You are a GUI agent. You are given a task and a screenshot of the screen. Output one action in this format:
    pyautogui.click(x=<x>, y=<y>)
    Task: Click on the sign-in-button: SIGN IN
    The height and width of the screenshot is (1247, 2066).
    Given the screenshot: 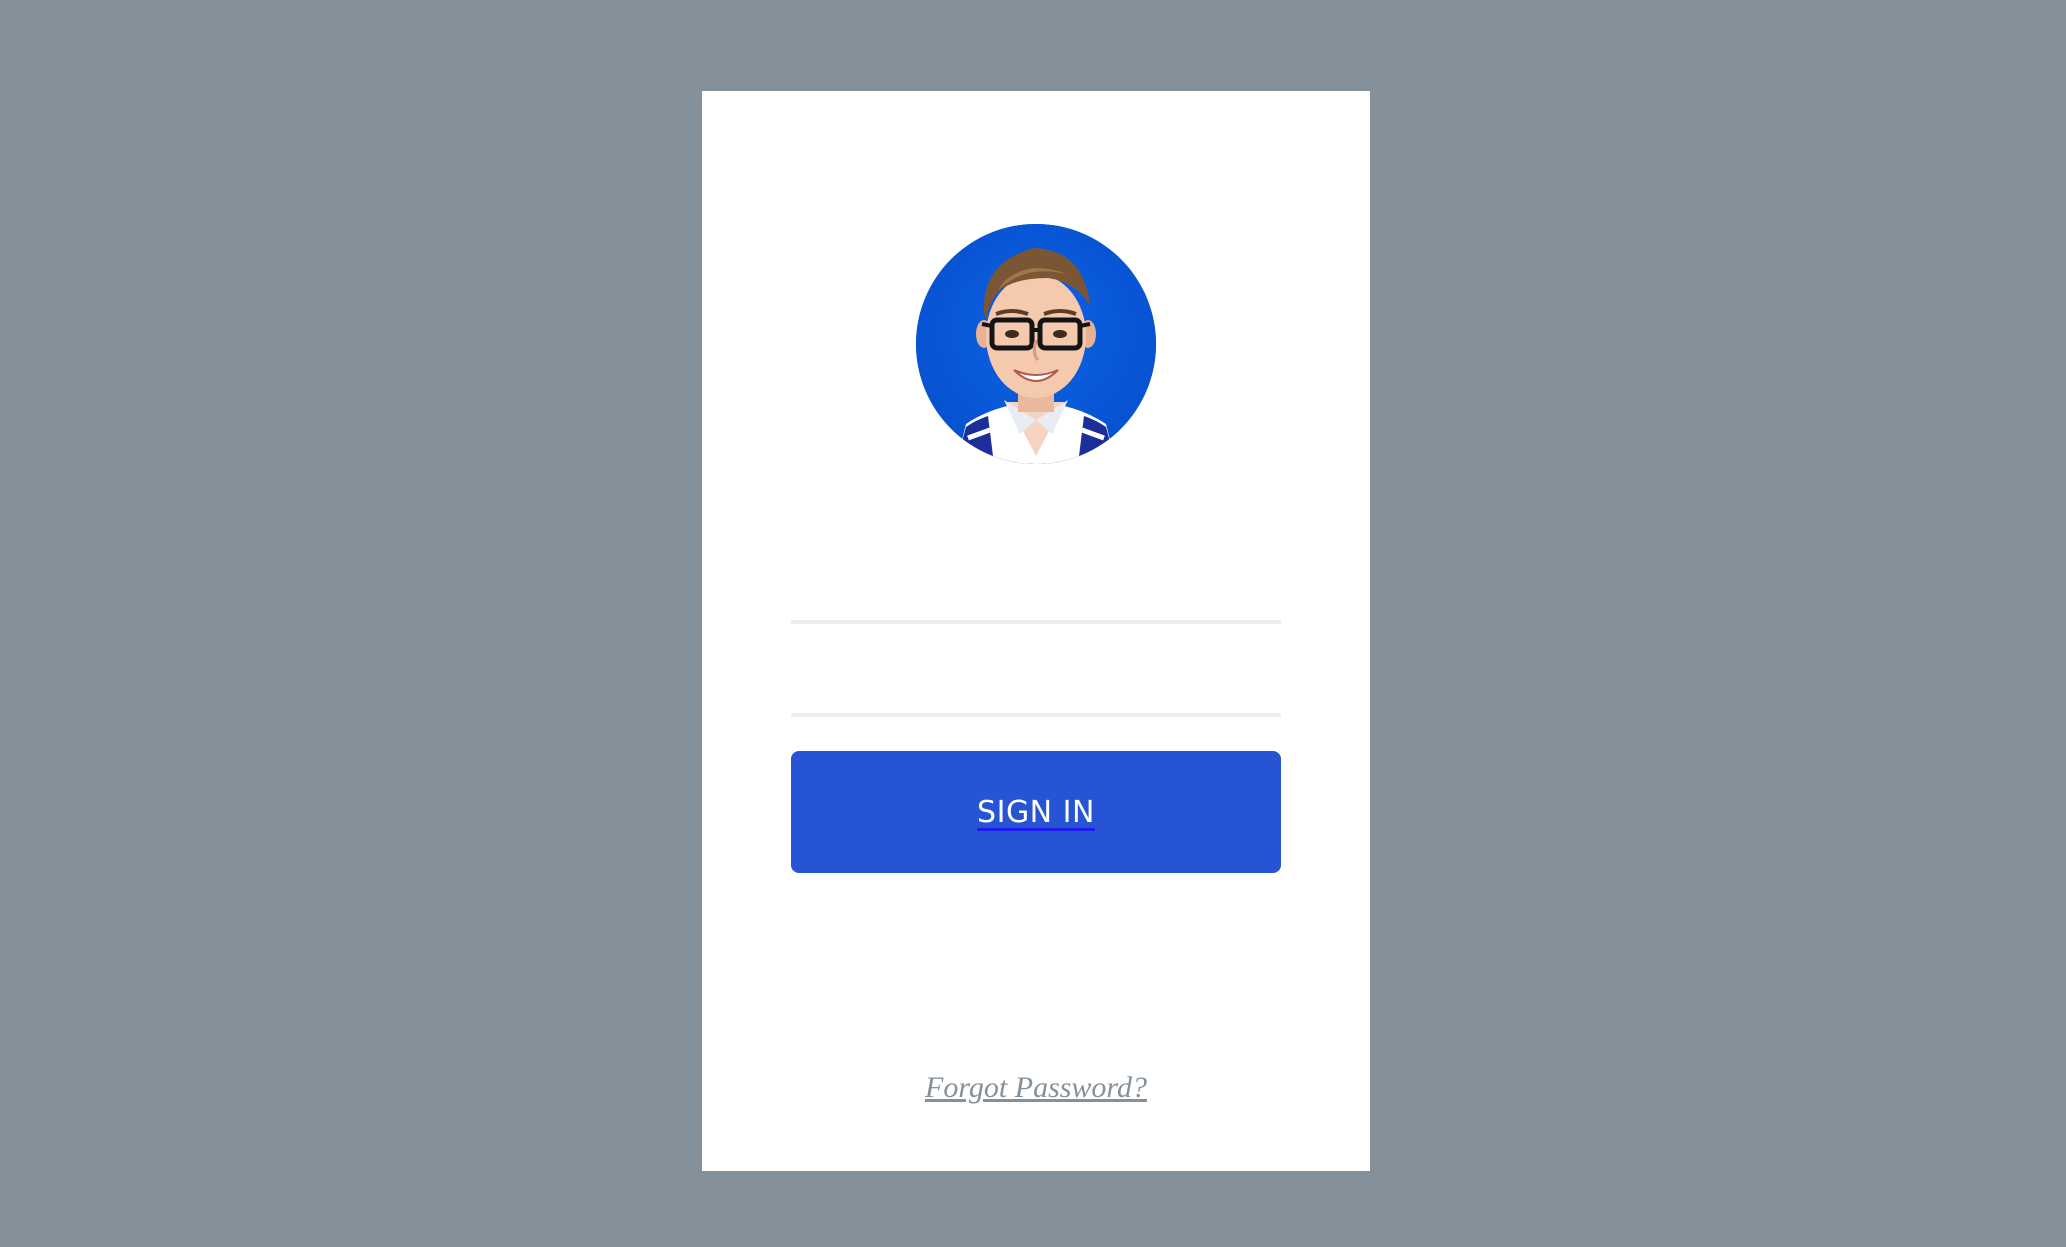 What is the action you would take?
    pyautogui.click(x=1036, y=812)
    